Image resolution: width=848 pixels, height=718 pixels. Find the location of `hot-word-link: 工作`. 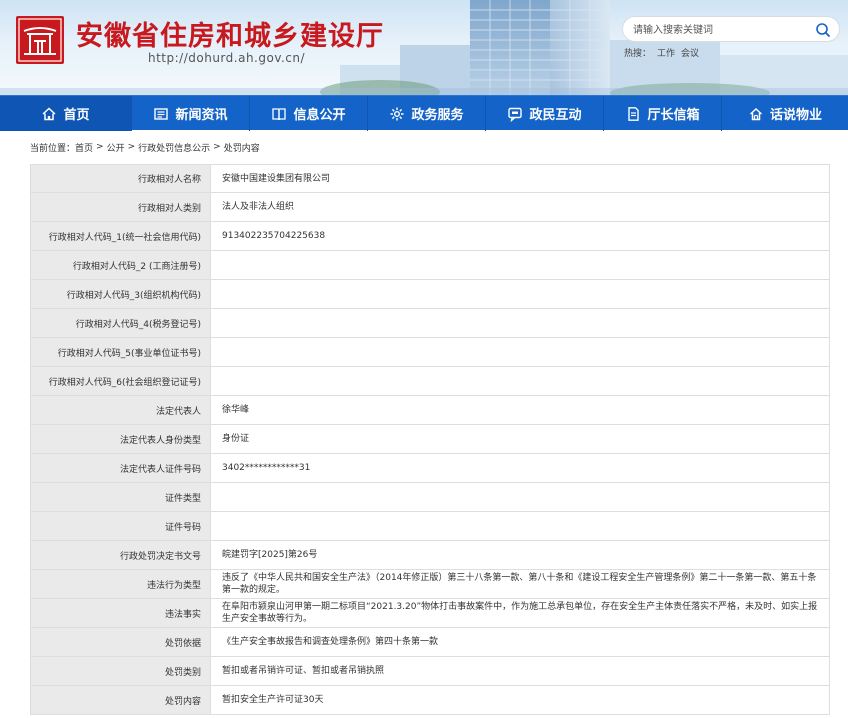

hot-word-link: 工作 is located at coordinates (666, 54).